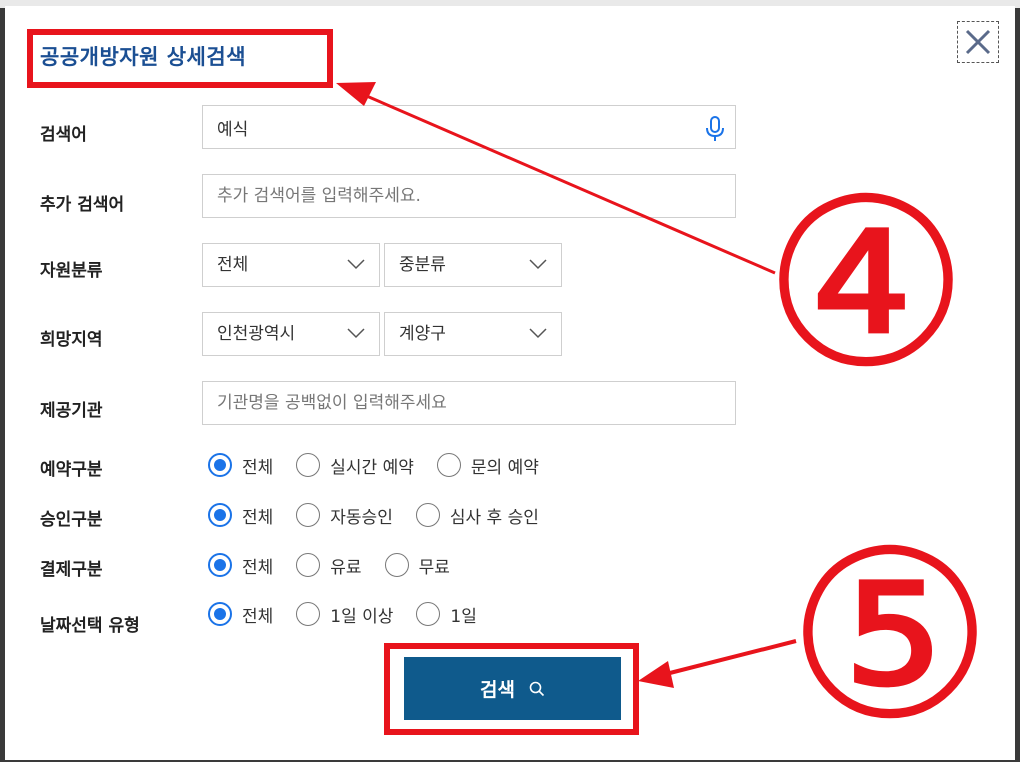 The image size is (1020, 762). What do you see at coordinates (71, 570) in the screenshot?
I see `payment-type-label: 결제구분` at bounding box center [71, 570].